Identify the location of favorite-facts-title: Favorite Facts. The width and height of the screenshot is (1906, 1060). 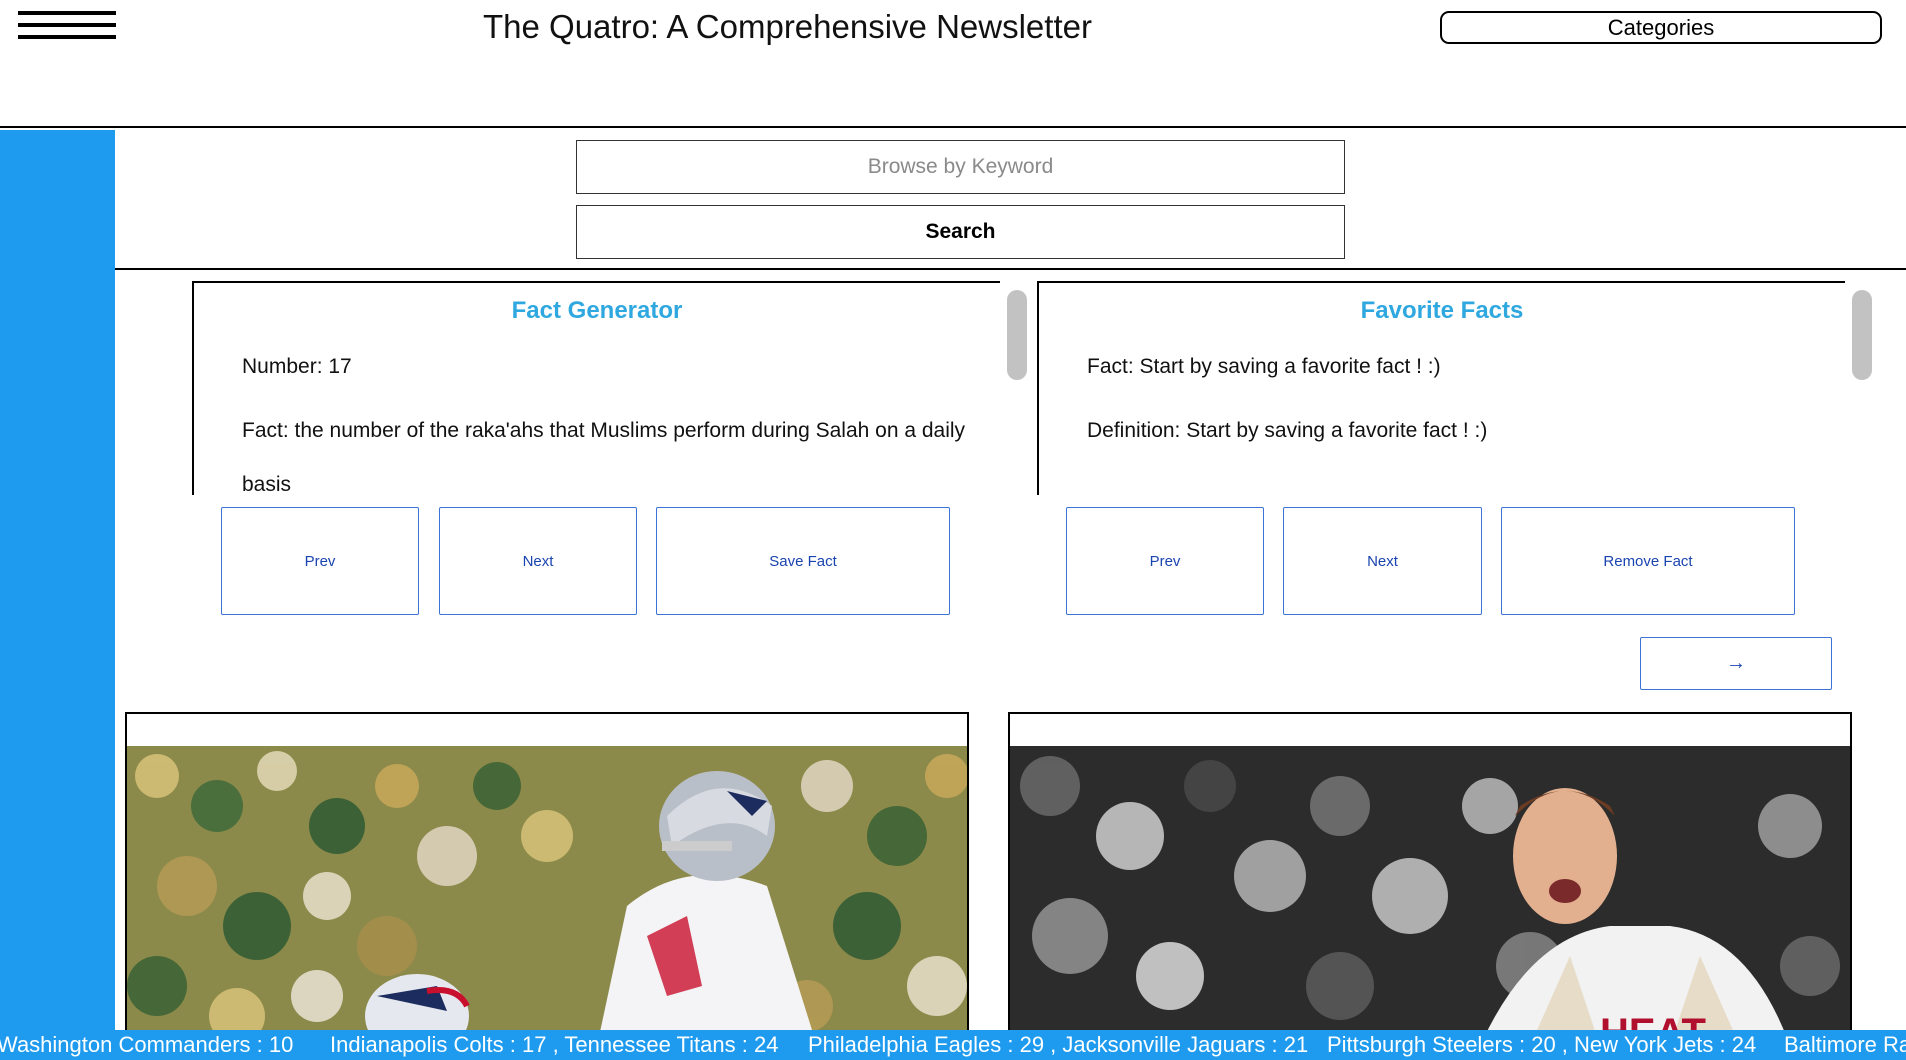
(1442, 310).